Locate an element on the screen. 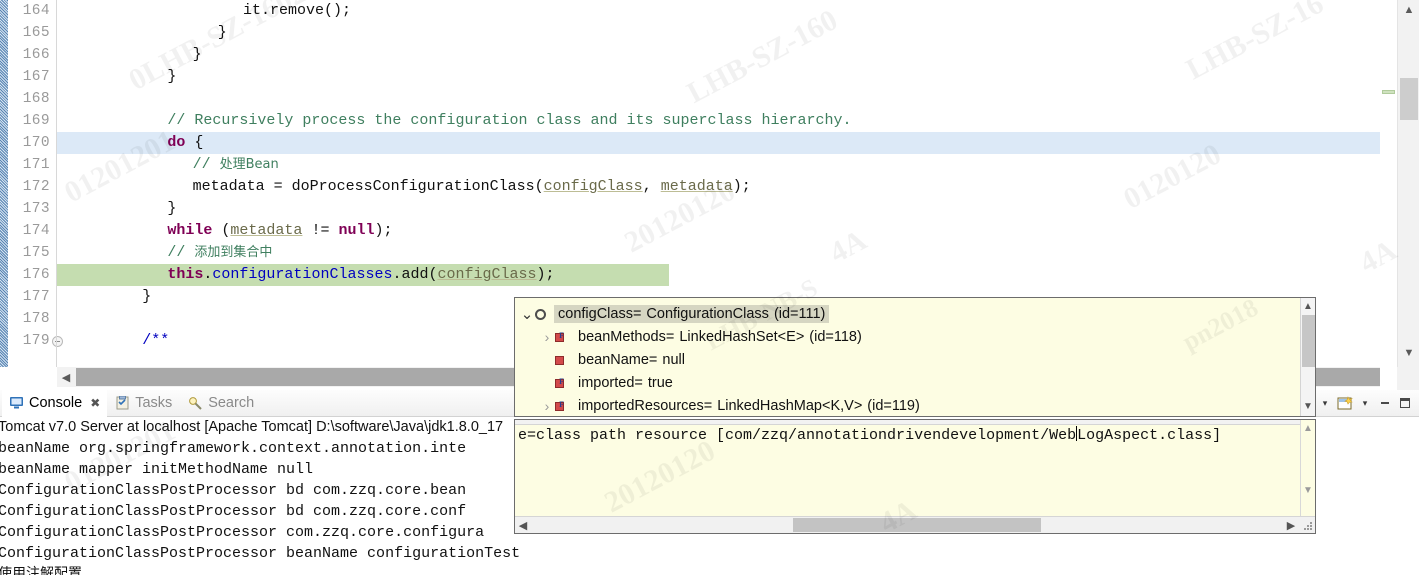  tab-label: Tasks is located at coordinates (154, 403).